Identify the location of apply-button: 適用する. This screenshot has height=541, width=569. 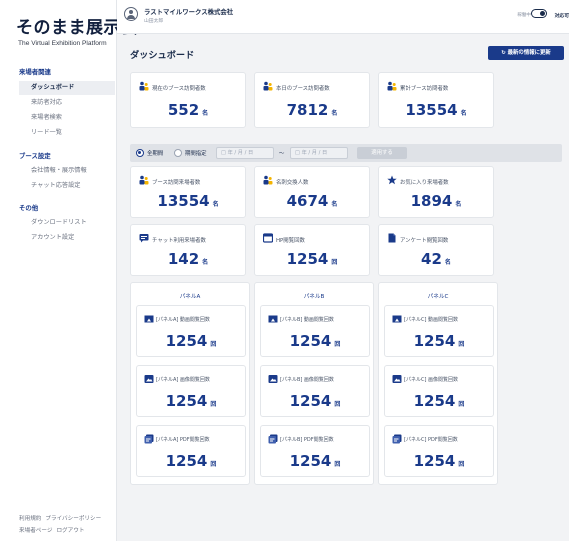
(382, 153).